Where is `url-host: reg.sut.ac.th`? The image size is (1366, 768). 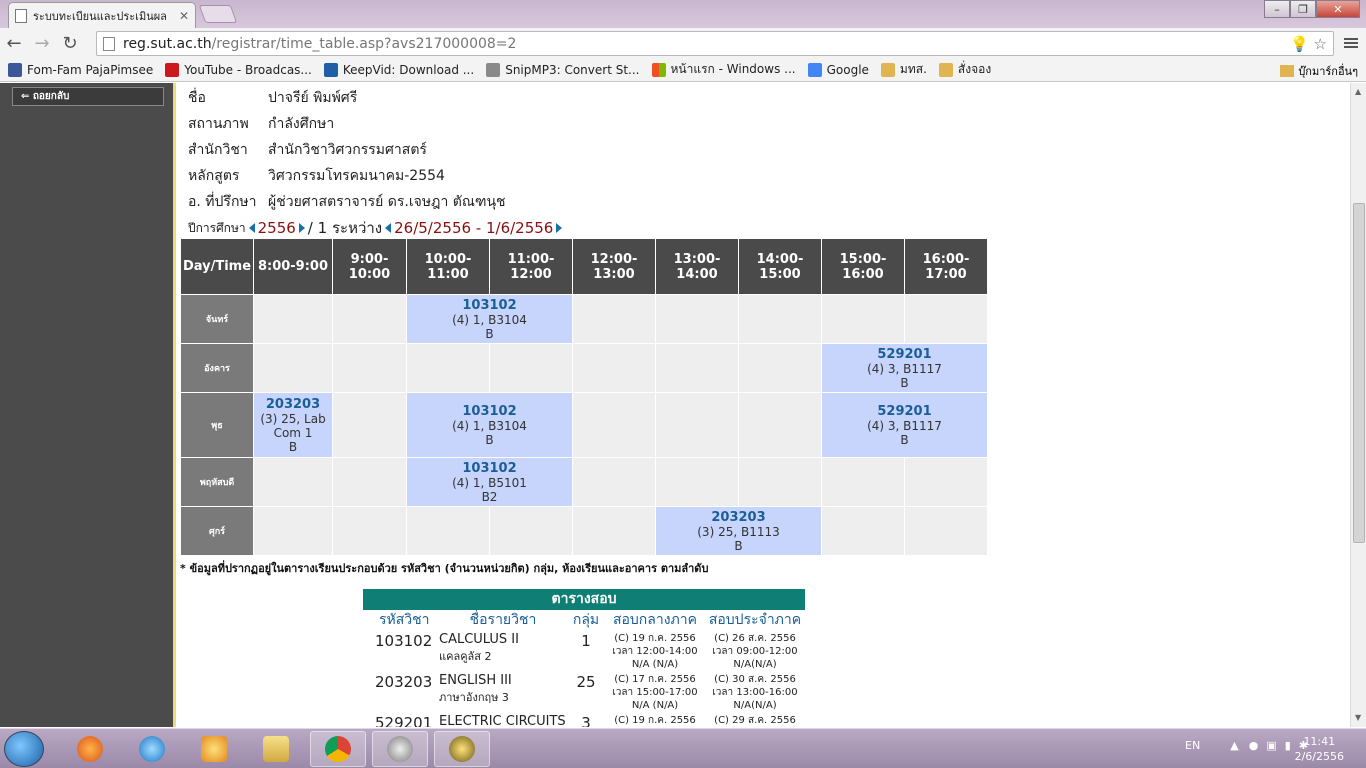
url-host: reg.sut.ac.th is located at coordinates (167, 43).